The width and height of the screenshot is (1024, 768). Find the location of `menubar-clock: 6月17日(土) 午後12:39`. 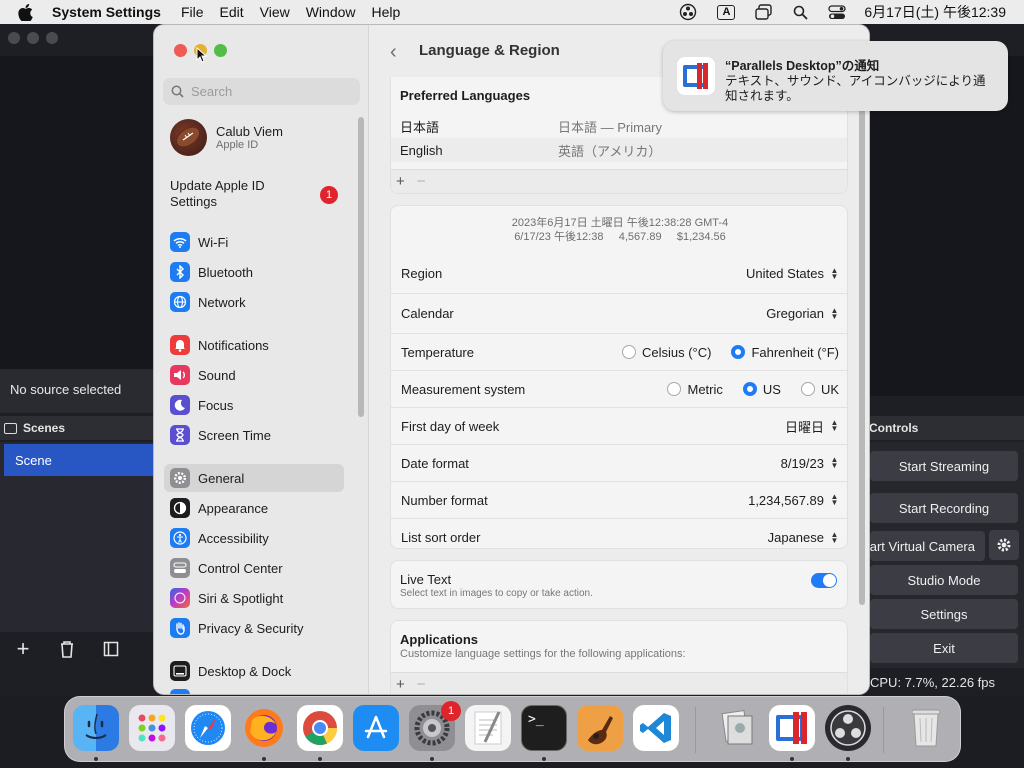

menubar-clock: 6月17日(土) 午後12:39 is located at coordinates (935, 12).